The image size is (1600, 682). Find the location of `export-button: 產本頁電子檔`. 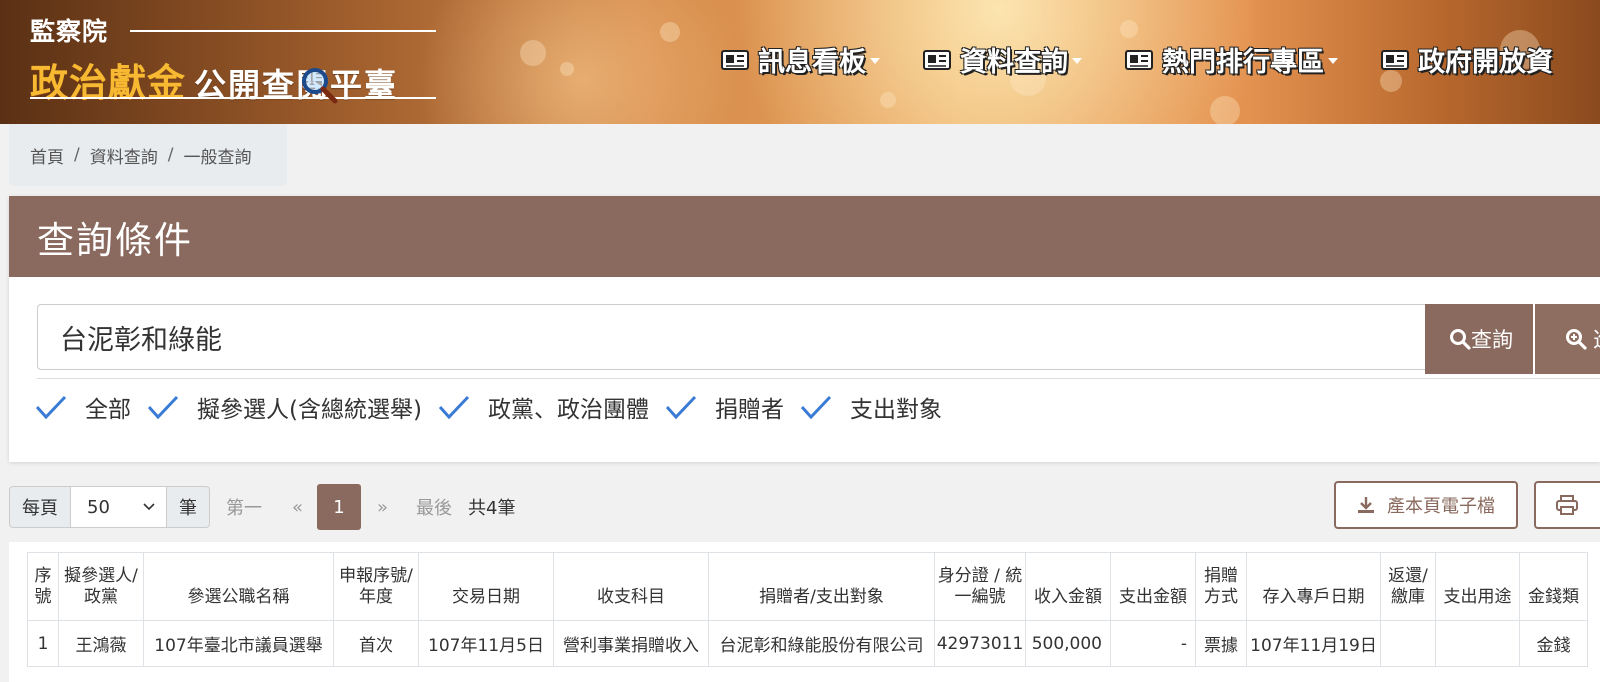

export-button: 產本頁電子檔 is located at coordinates (1426, 505).